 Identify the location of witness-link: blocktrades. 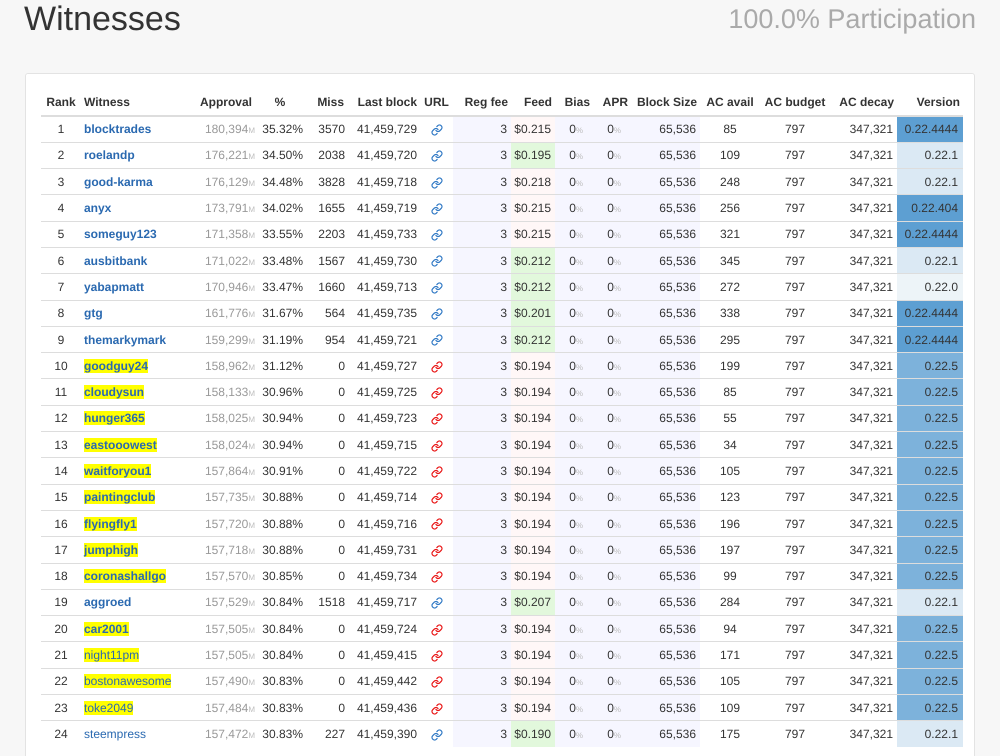
(118, 129).